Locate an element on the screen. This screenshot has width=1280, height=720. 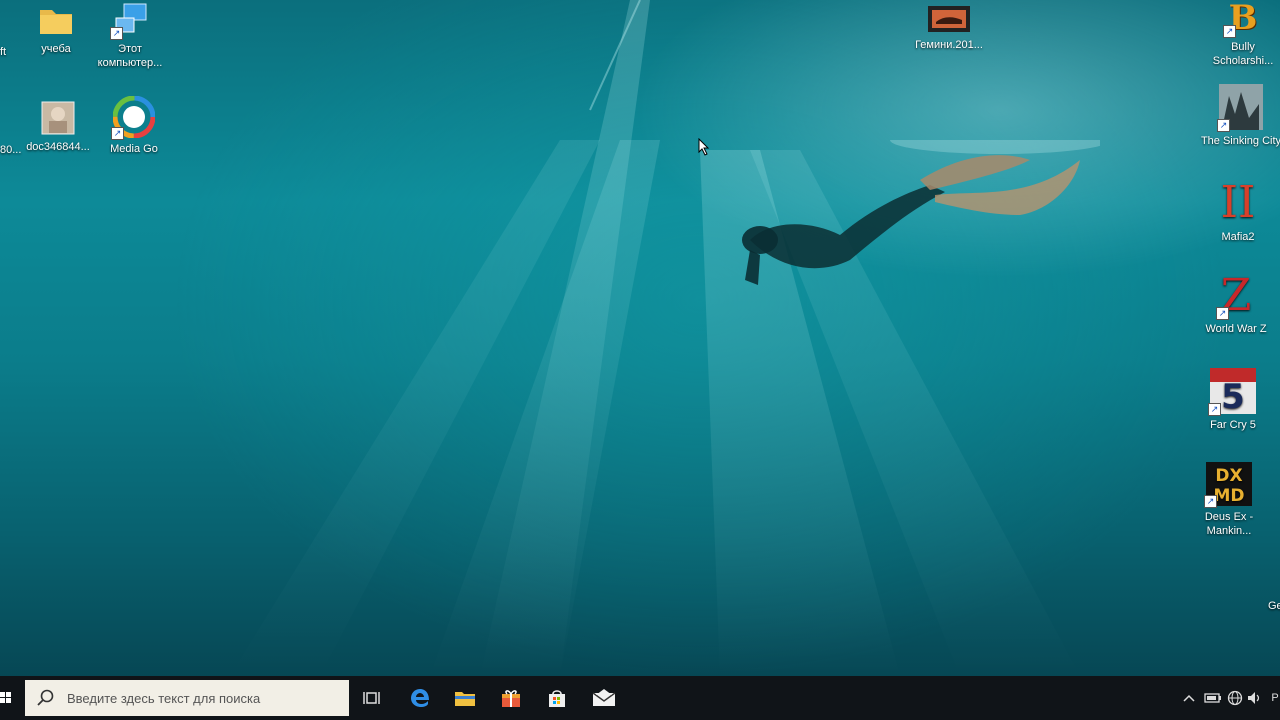
chevron-up-icon is located at coordinates (1189, 698).